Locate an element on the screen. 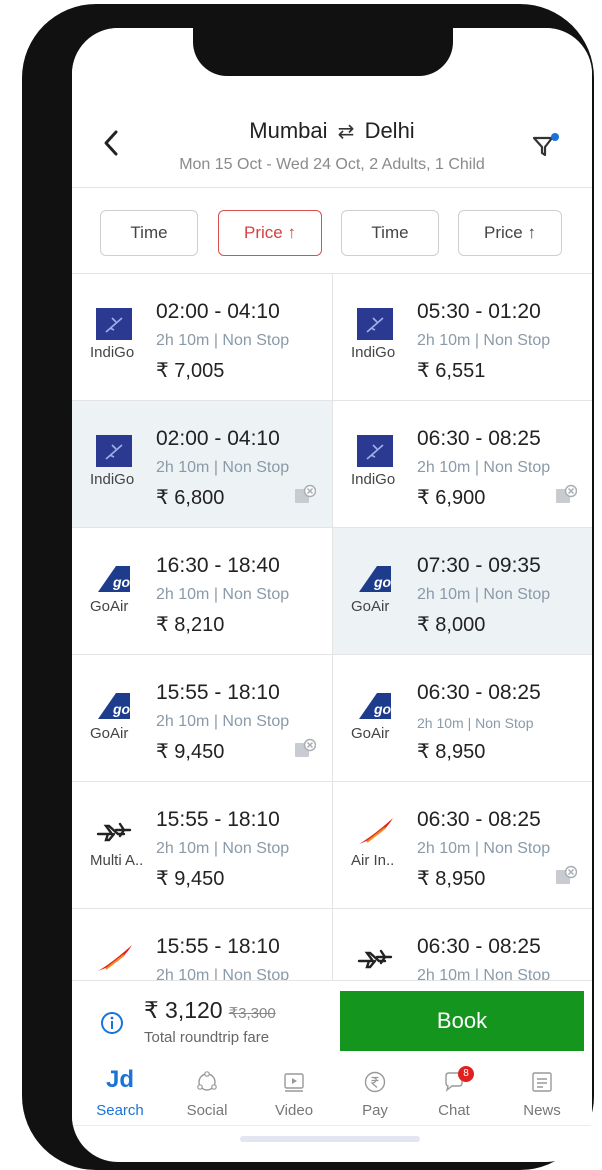  air-india-logo is located at coordinates (114, 959).